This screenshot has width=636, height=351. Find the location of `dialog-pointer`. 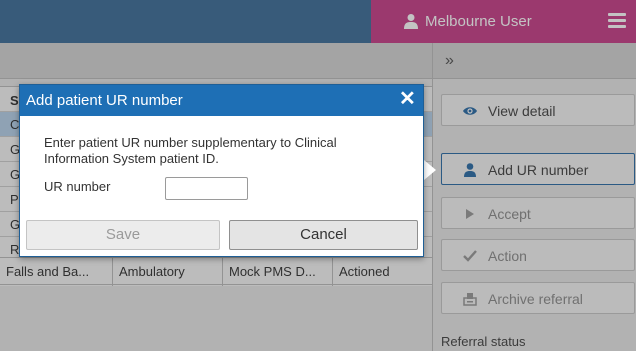

dialog-pointer is located at coordinates (430, 170).